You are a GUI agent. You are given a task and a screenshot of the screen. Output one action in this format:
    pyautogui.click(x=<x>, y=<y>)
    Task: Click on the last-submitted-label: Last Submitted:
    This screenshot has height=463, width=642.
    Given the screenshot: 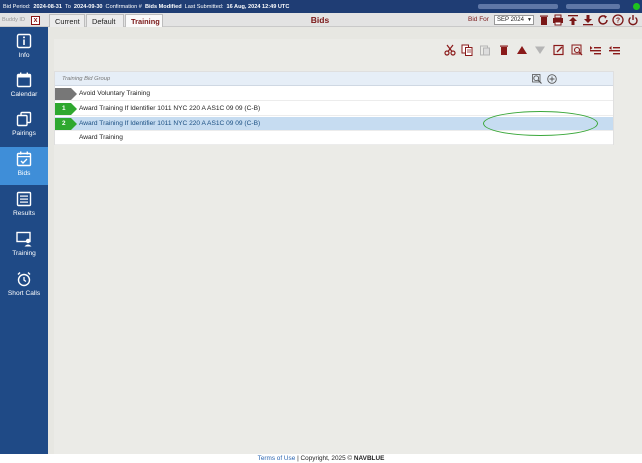 What is the action you would take?
    pyautogui.click(x=204, y=6)
    